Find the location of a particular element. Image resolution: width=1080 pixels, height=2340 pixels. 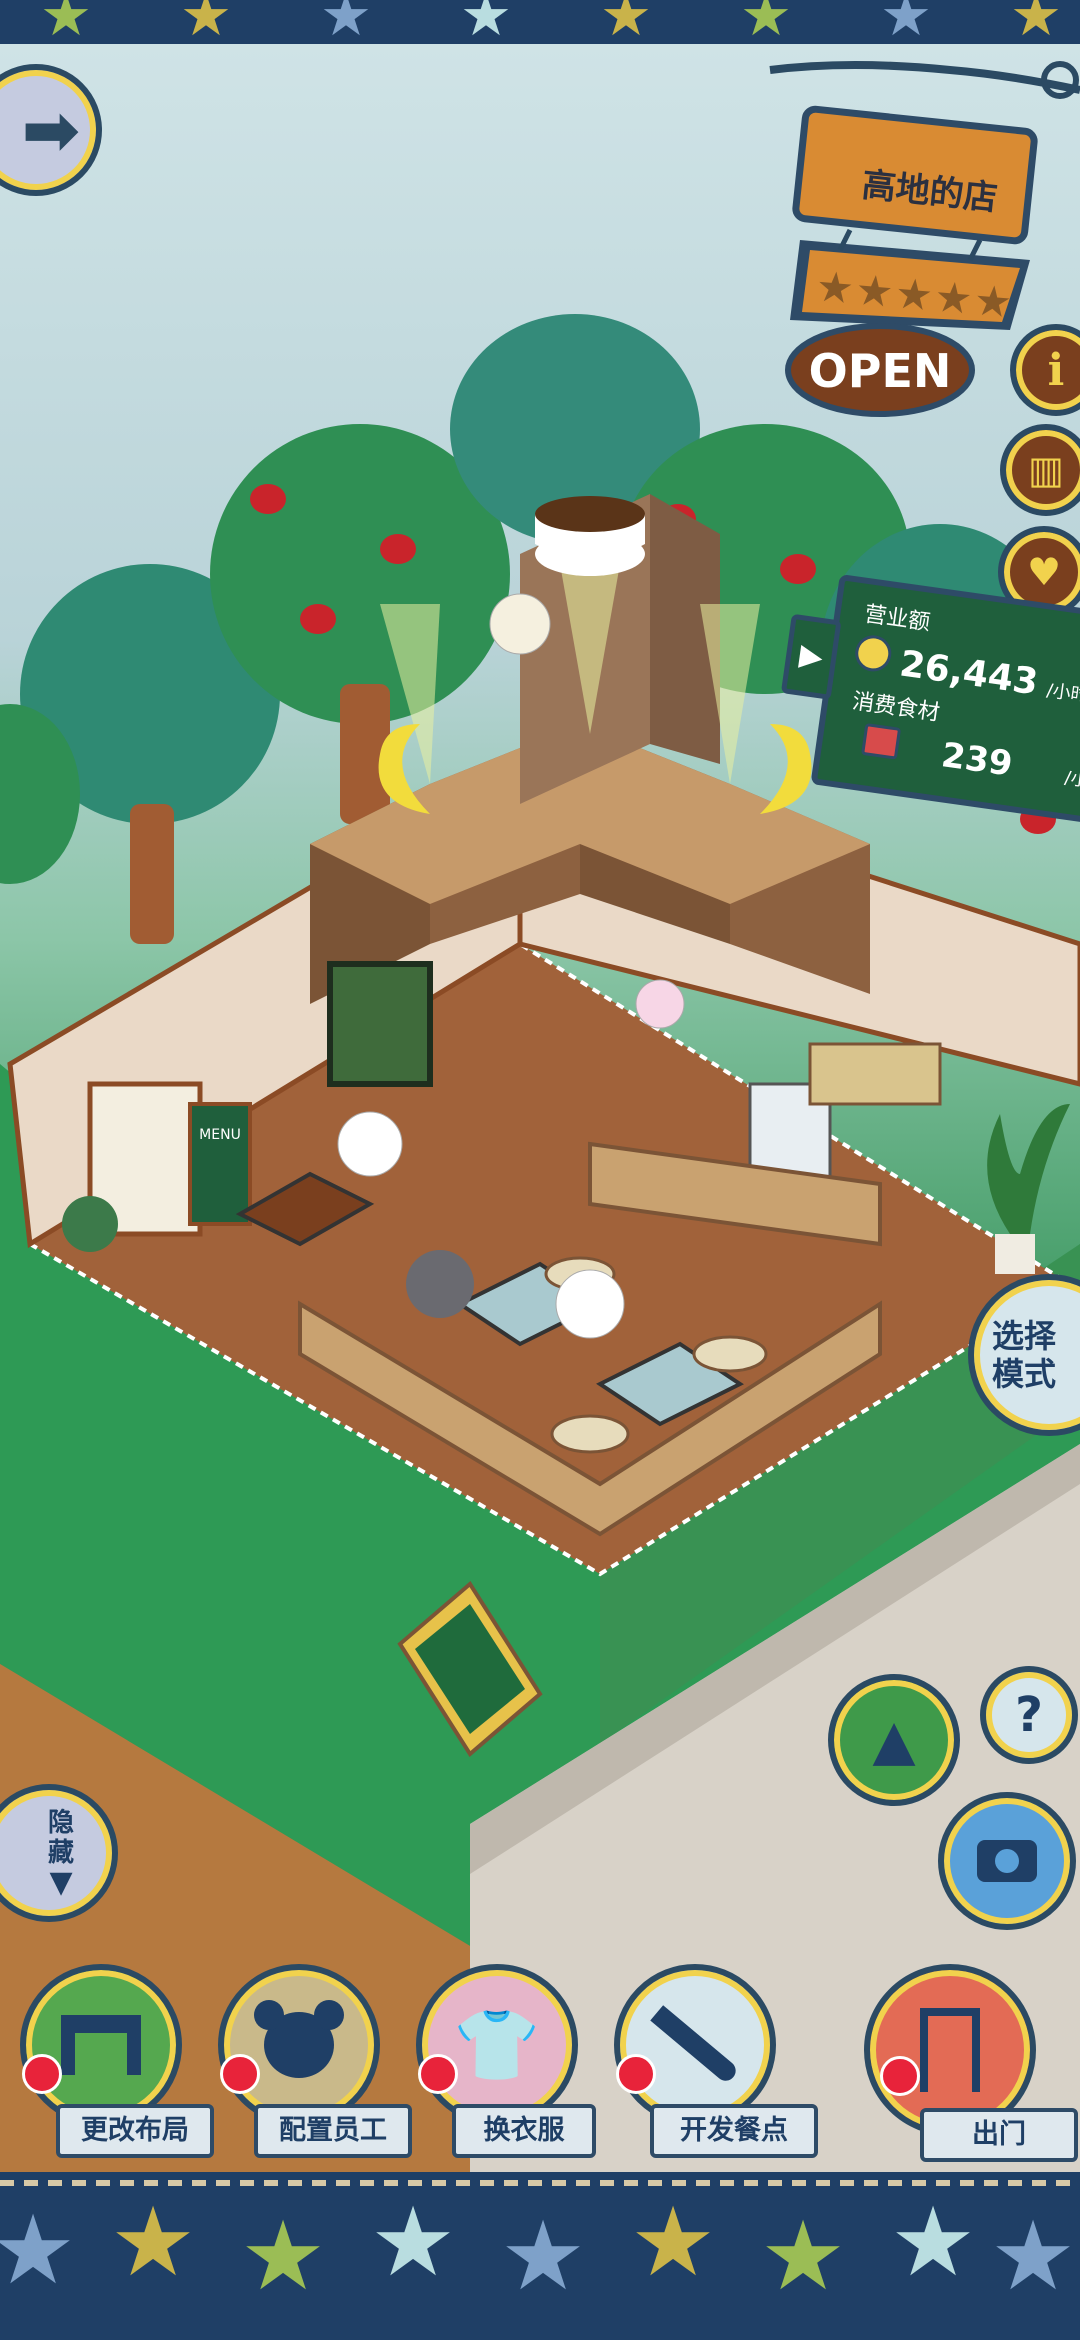

outfit-button: 👕 is located at coordinates (497, 2045).